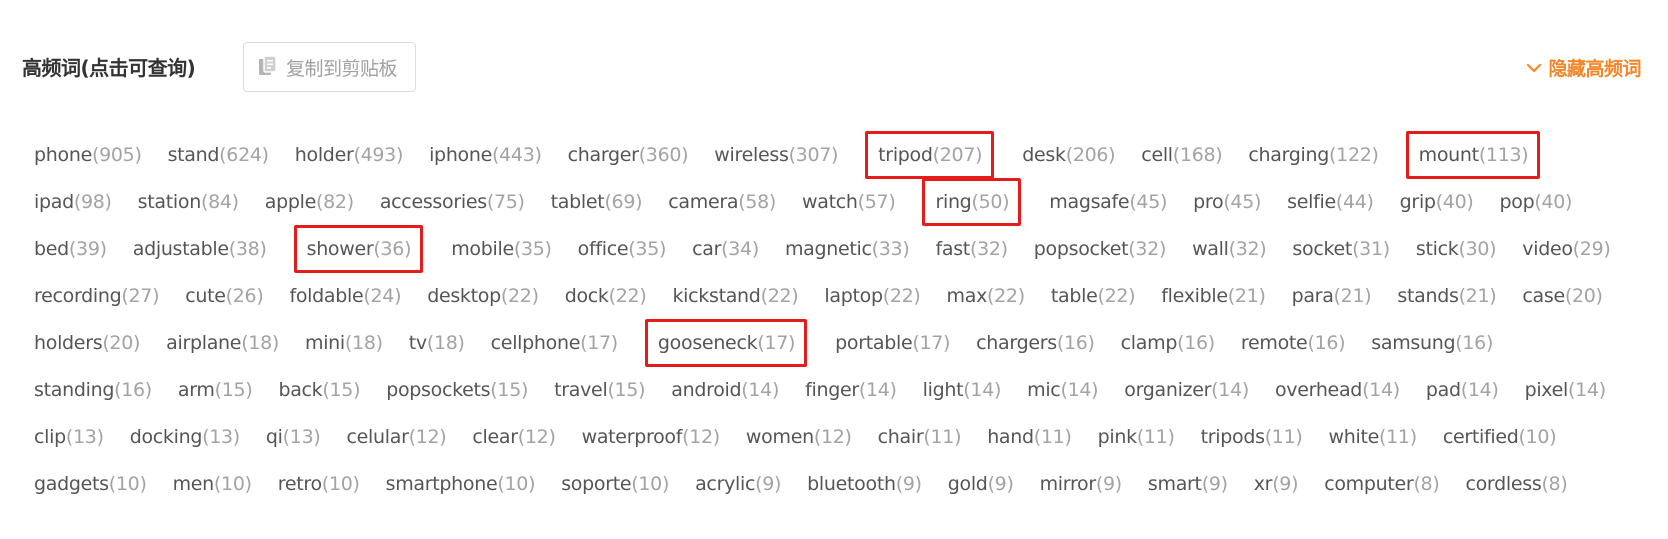 The width and height of the screenshot is (1668, 539). I want to click on keyword-item: pink (11), so click(1136, 437).